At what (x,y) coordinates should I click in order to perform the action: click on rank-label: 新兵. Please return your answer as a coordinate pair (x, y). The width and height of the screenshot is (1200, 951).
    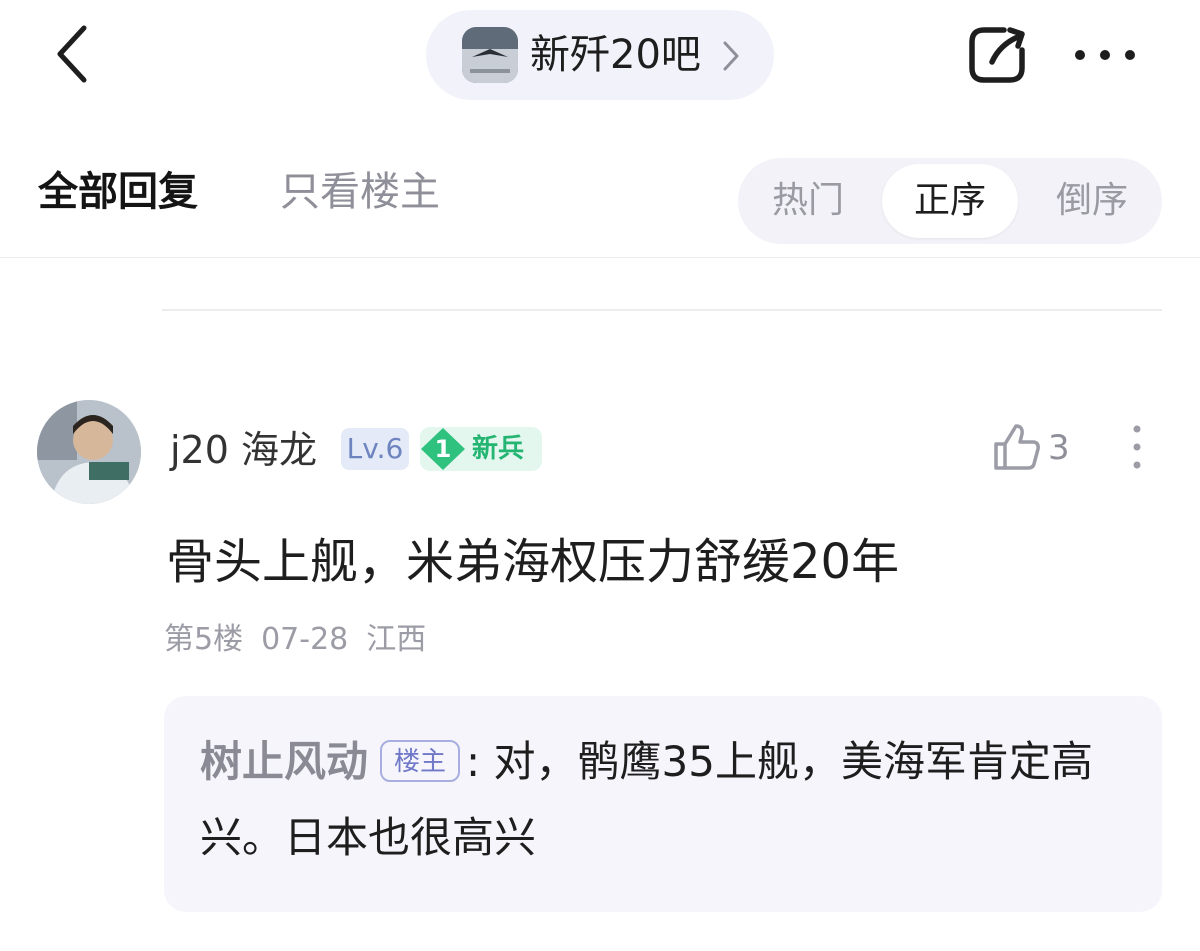
    Looking at the image, I should click on (498, 449).